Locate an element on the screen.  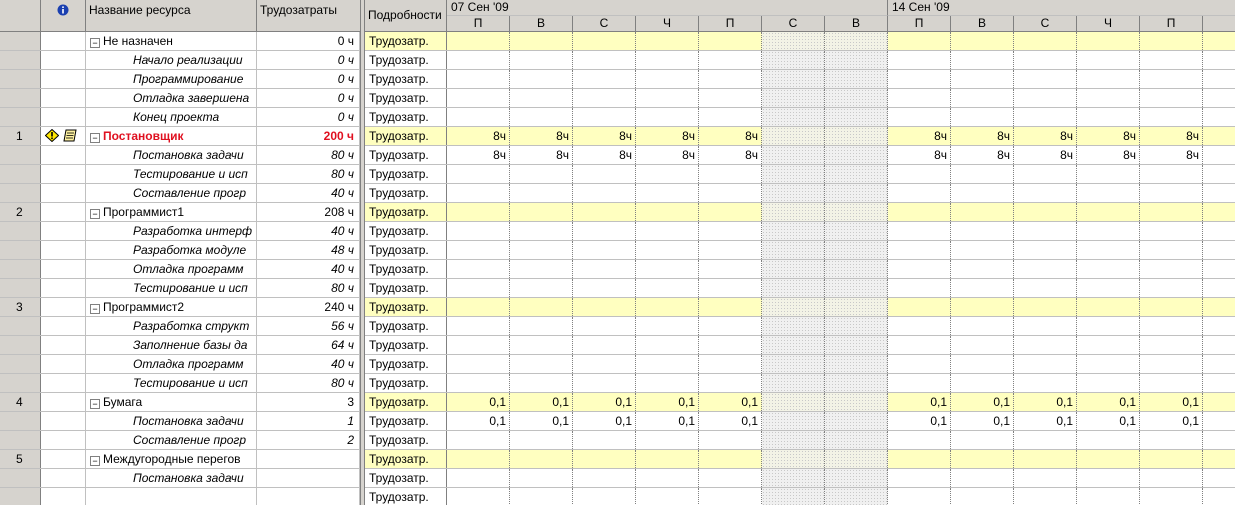
work-cell: 0 ч is located at coordinates (308, 60).